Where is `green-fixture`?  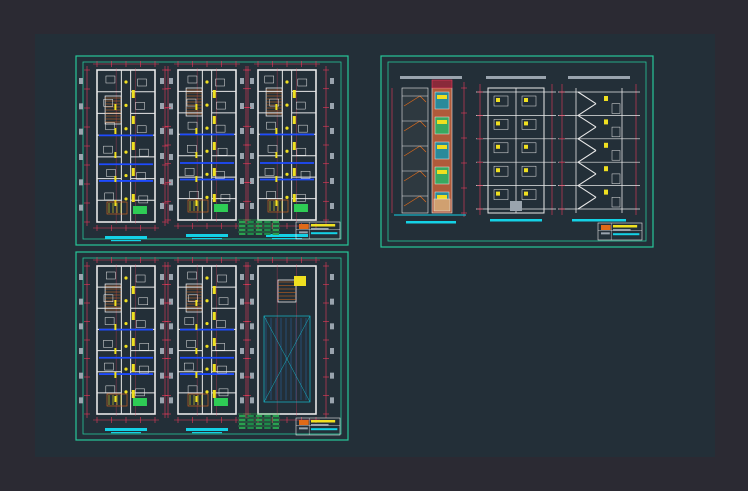
green-fixture is located at coordinates (300, 208).